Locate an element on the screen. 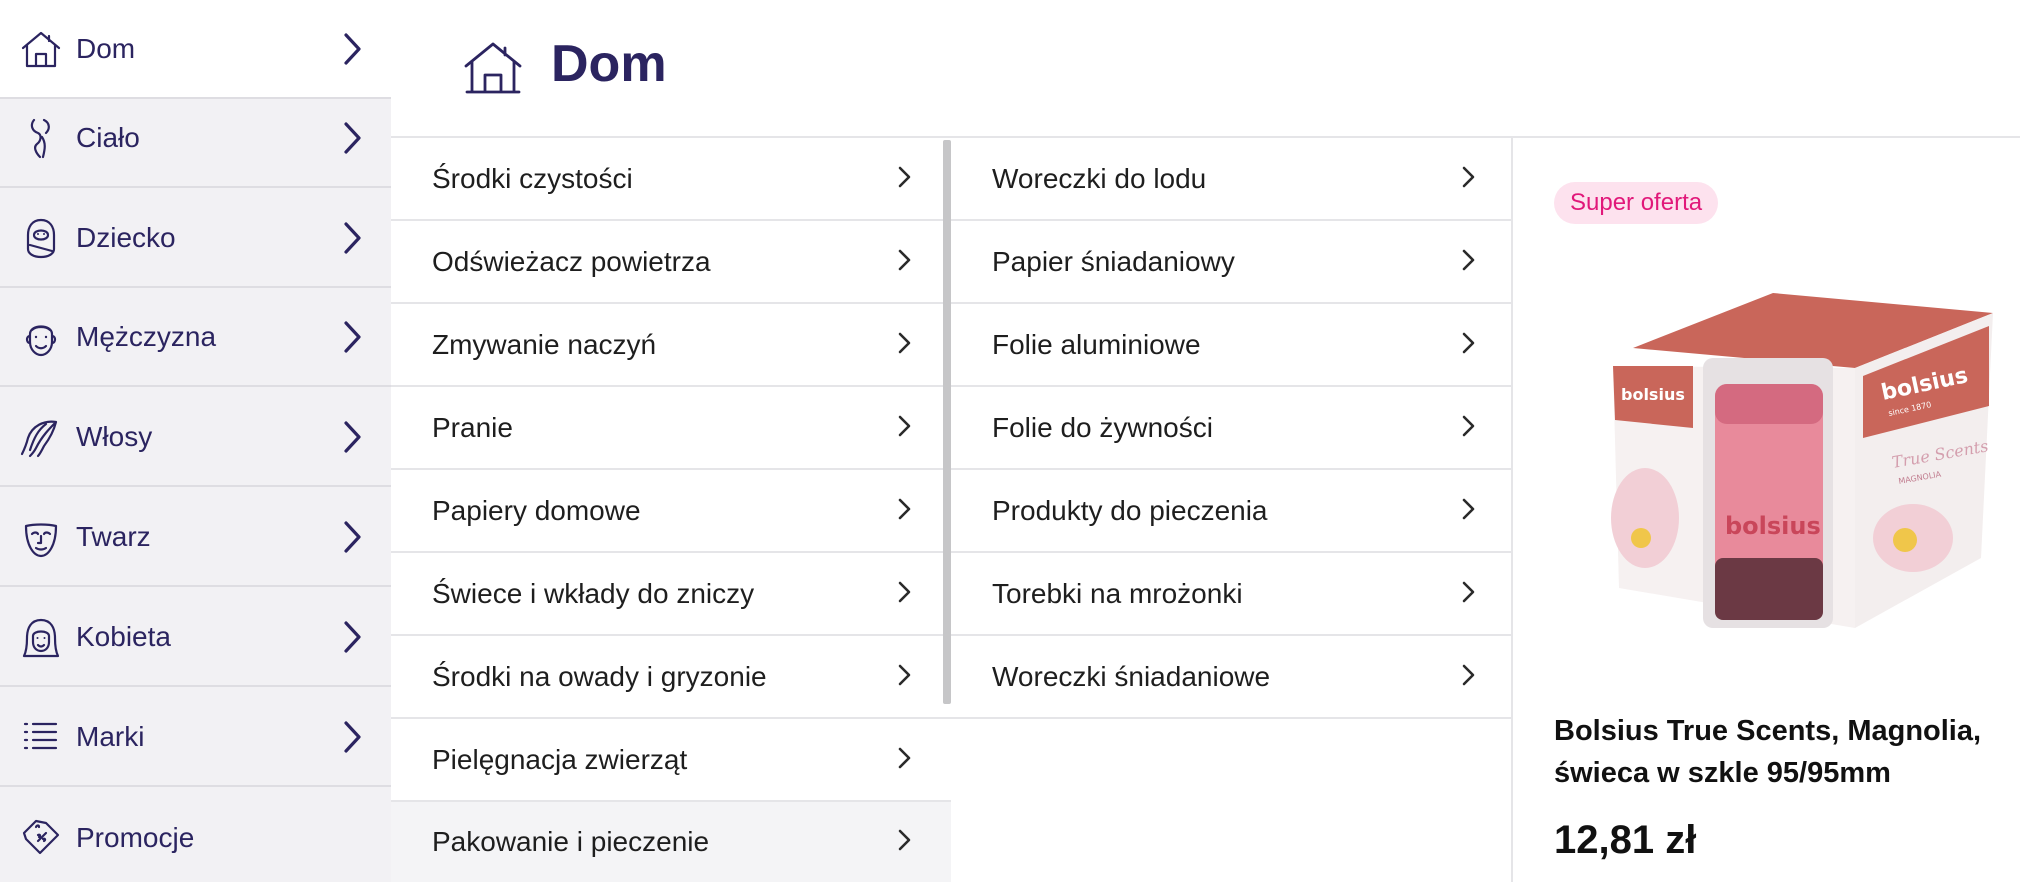  subcategory-item: Papier śniadaniowy is located at coordinates (1231, 262).